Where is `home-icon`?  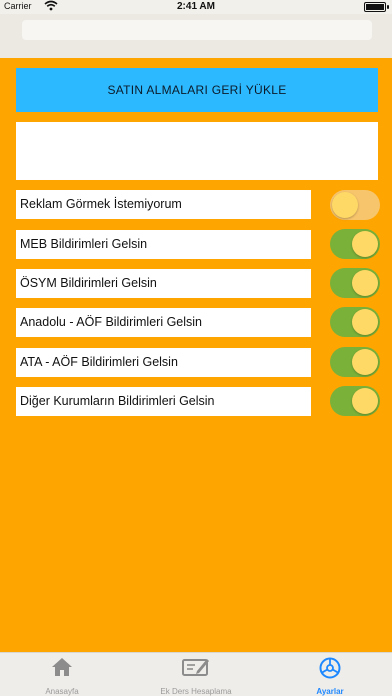
home-icon is located at coordinates (62, 669).